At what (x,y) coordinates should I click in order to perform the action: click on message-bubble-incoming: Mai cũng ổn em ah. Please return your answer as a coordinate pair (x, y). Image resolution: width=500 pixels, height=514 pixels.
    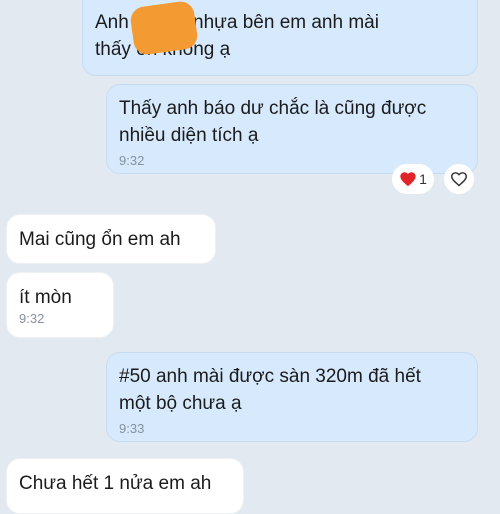
    Looking at the image, I should click on (111, 239).